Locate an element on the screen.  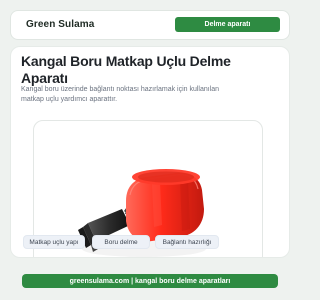
tag-boru-delme: Boru delme is located at coordinates (121, 242).